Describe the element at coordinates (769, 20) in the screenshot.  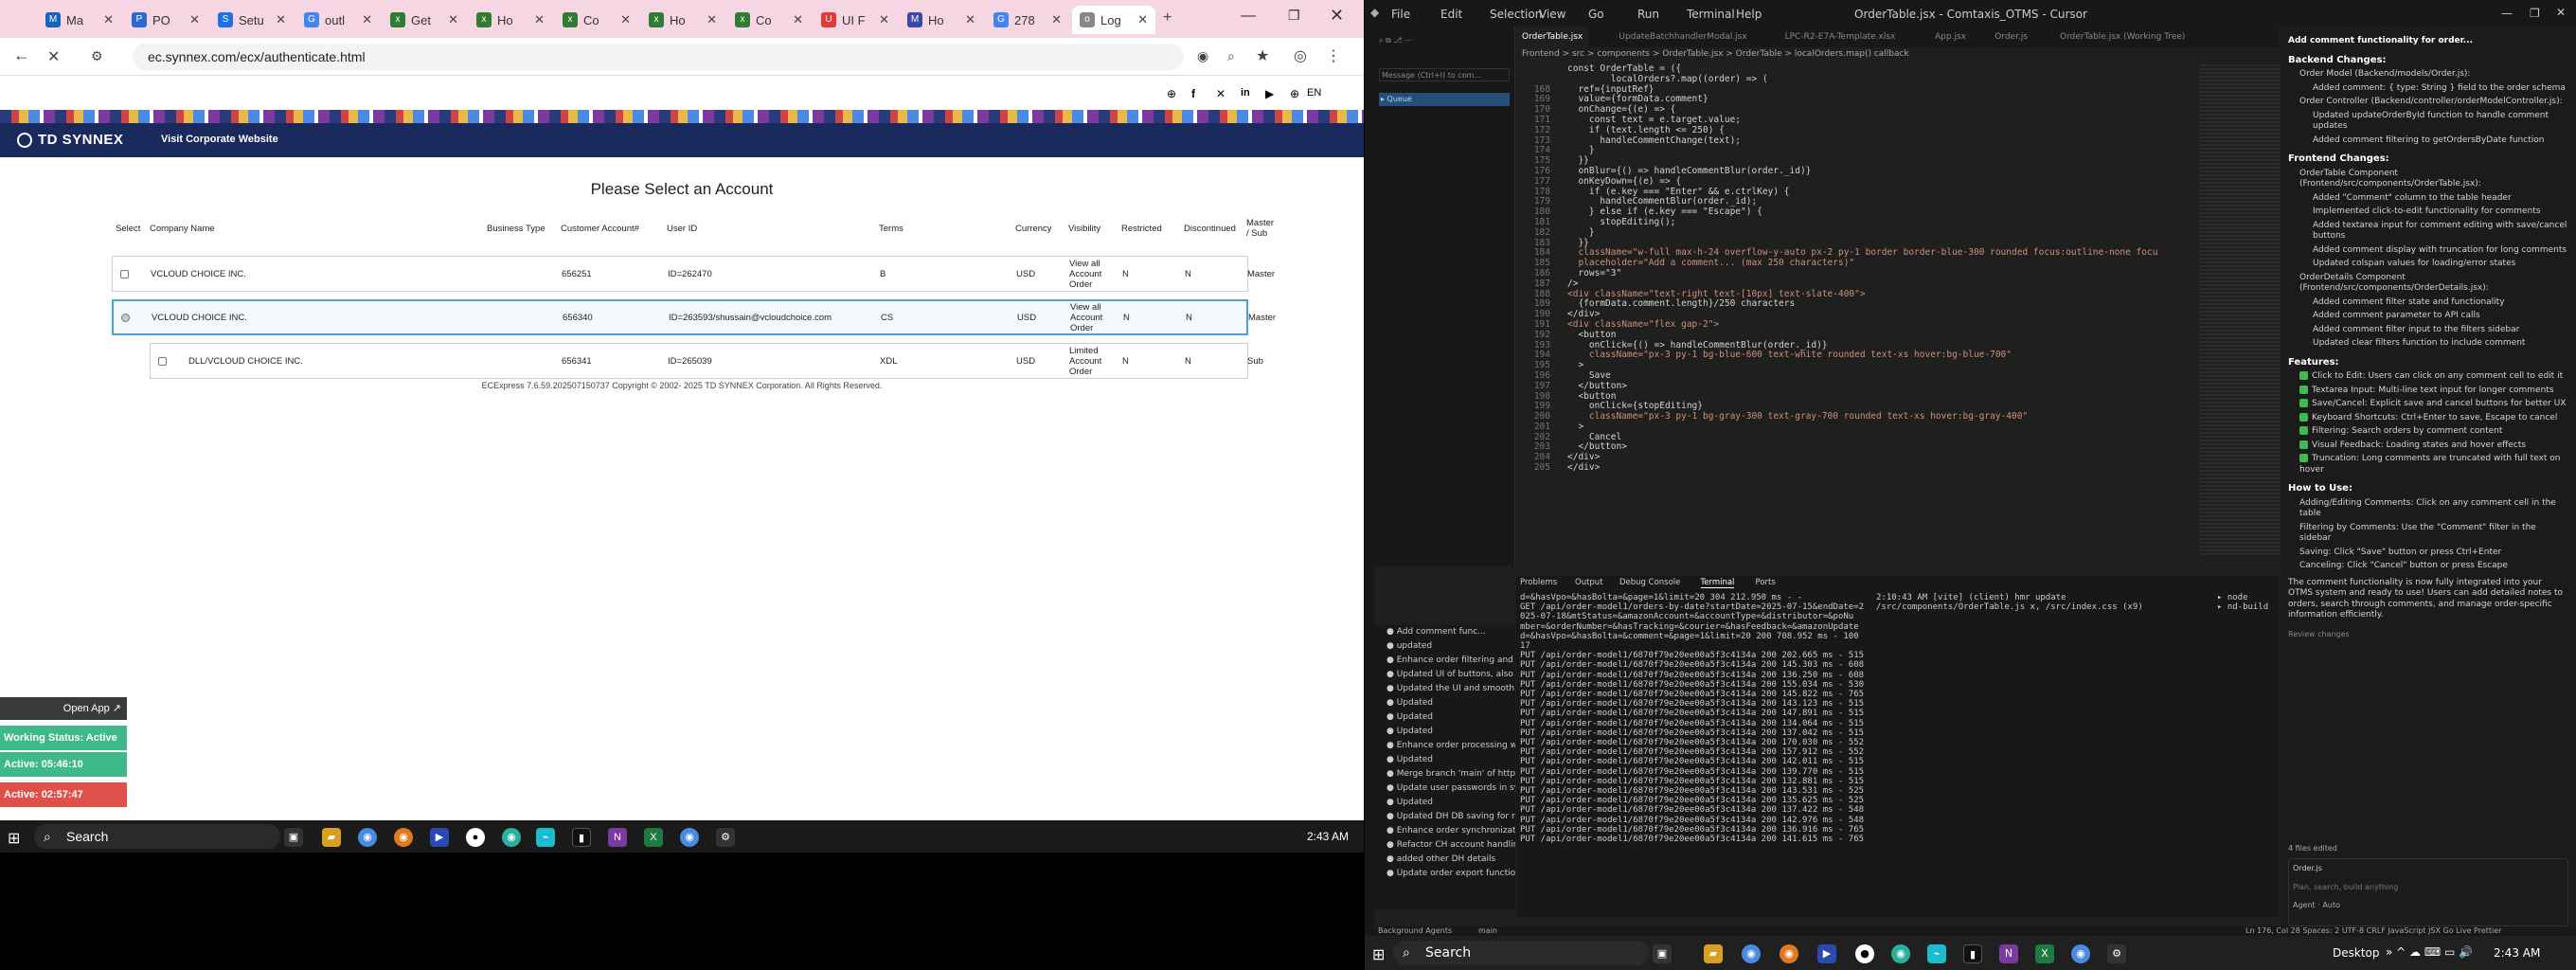
I see `browser-tab: x Co ✕` at that location.